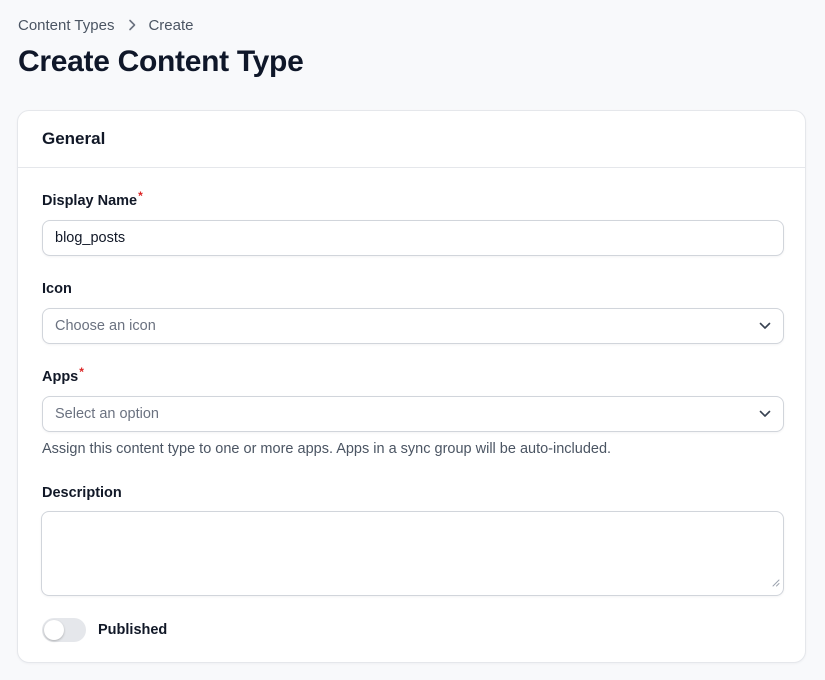 The height and width of the screenshot is (680, 825). Describe the element at coordinates (776, 583) in the screenshot. I see `resize-handle-icon` at that location.